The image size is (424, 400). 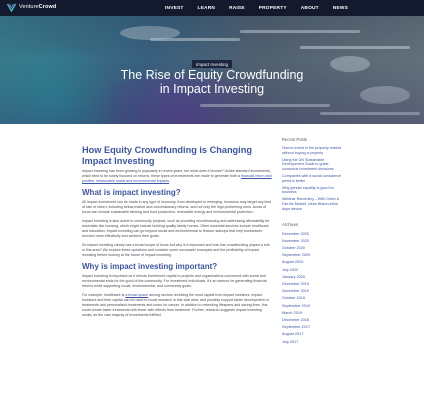 I want to click on archive-link: July 2020, so click(x=313, y=270).